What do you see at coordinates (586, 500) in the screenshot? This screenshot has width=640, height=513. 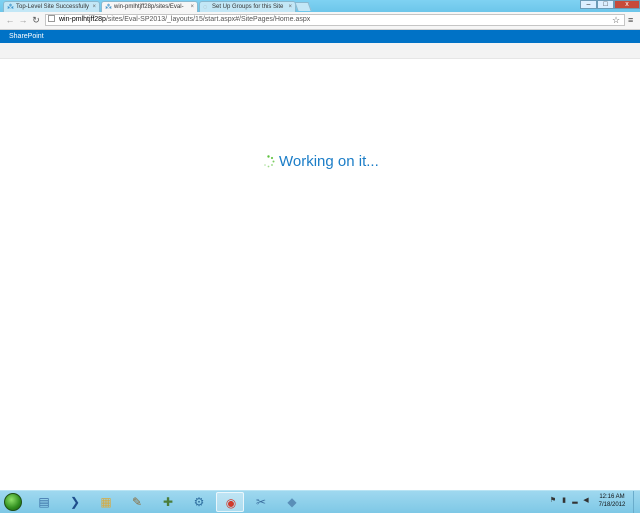 I see `tray-volume-icon: ◀` at bounding box center [586, 500].